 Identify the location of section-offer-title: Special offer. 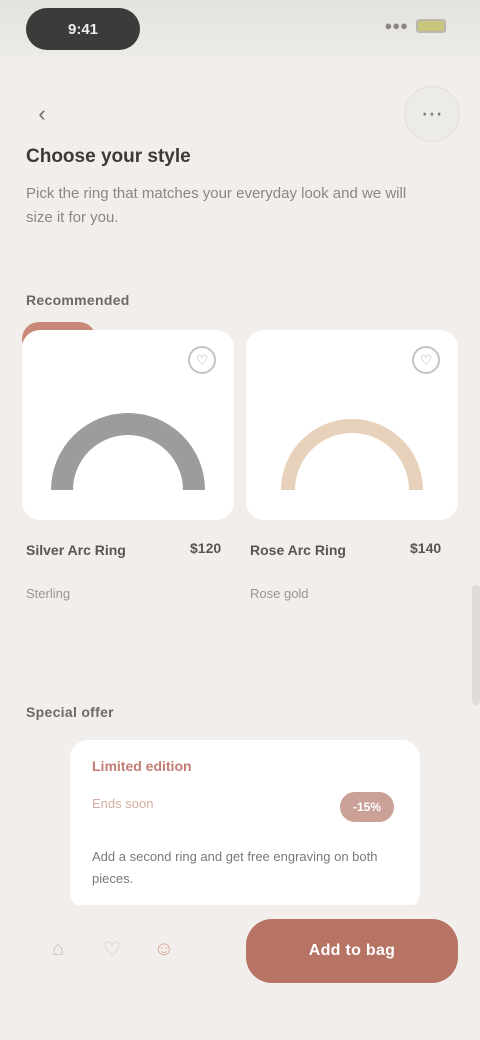
(70, 712).